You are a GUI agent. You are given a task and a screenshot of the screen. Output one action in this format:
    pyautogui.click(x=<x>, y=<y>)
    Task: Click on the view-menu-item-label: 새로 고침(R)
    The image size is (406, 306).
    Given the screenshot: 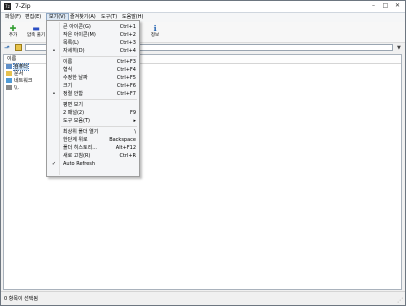 What is the action you would take?
    pyautogui.click(x=77, y=156)
    